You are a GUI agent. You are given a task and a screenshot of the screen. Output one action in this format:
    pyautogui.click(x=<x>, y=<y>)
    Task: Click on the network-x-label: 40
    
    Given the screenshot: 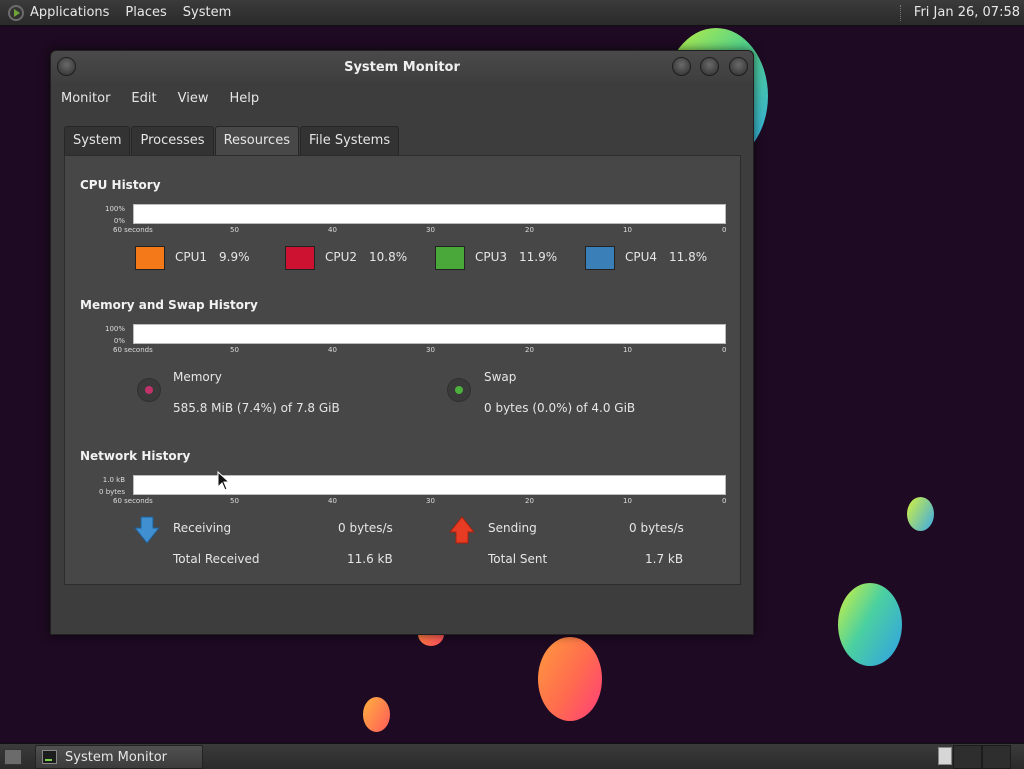 What is the action you would take?
    pyautogui.click(x=332, y=501)
    